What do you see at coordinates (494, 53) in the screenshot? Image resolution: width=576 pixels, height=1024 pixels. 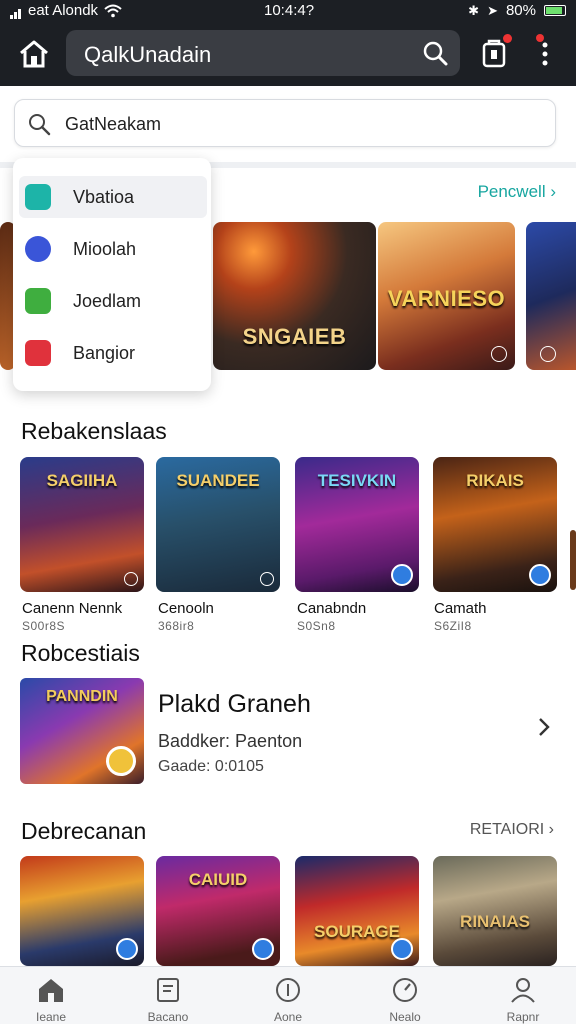 I see `cart-icon` at bounding box center [494, 53].